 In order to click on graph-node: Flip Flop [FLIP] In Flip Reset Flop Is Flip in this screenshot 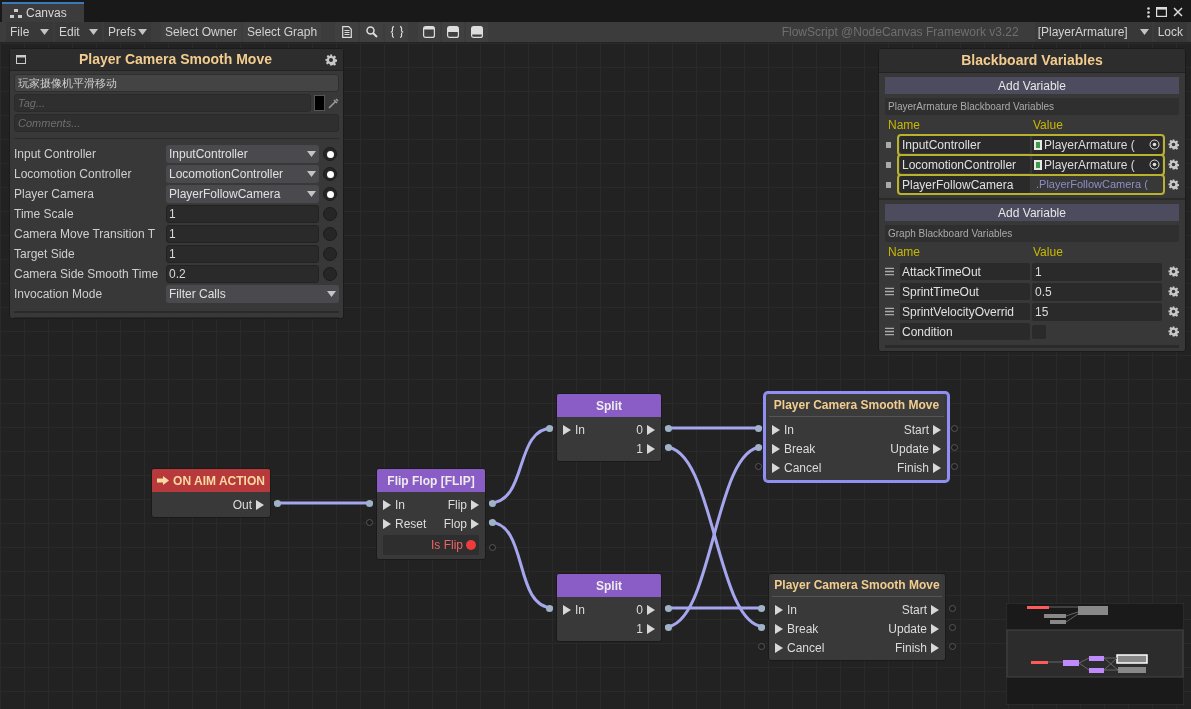, I will do `click(431, 514)`.